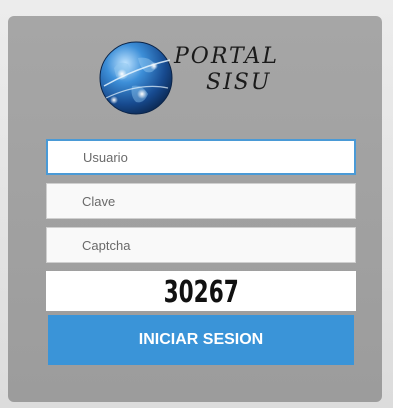 The height and width of the screenshot is (408, 393). I want to click on username-input, so click(201, 157).